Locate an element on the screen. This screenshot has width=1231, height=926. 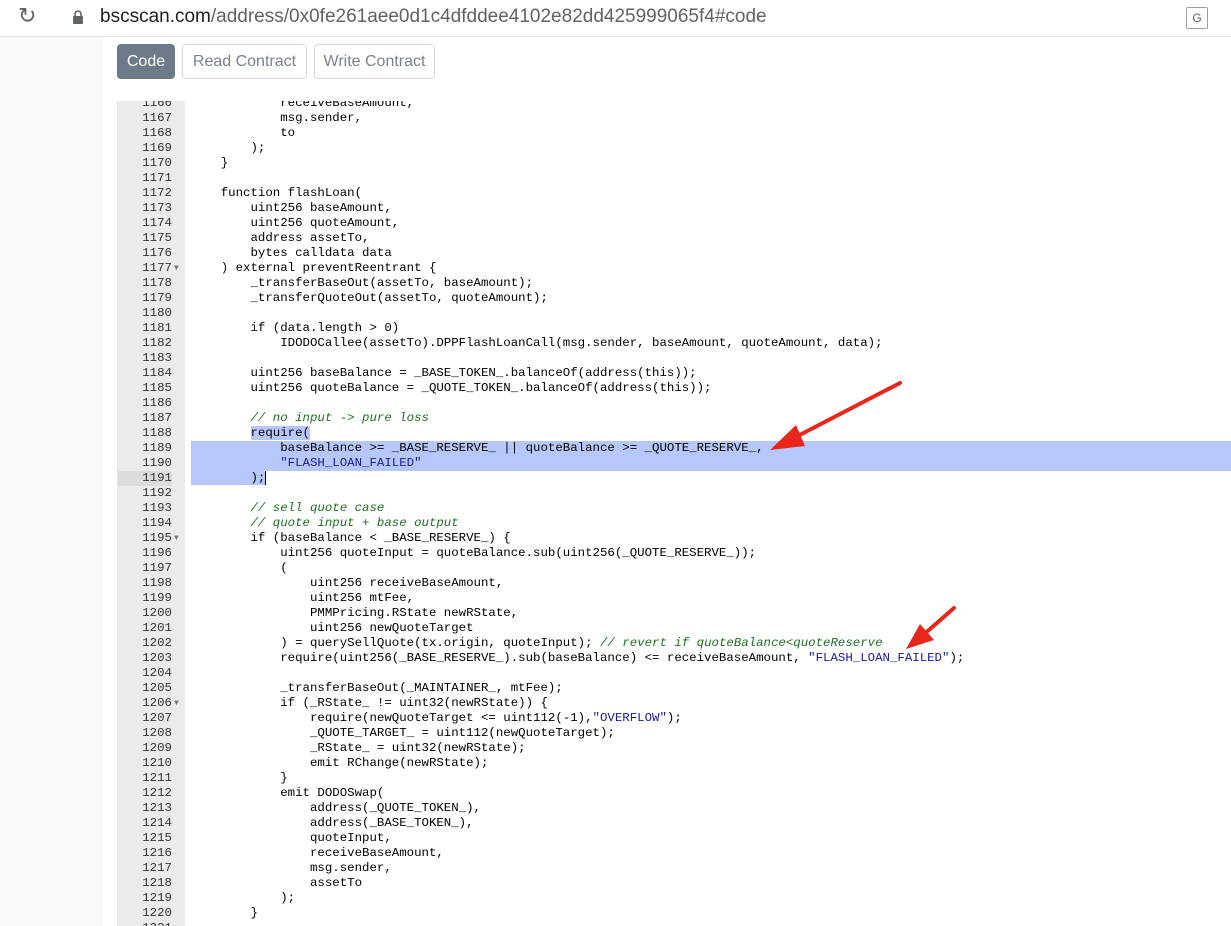
tab-code: Code is located at coordinates (146, 61).